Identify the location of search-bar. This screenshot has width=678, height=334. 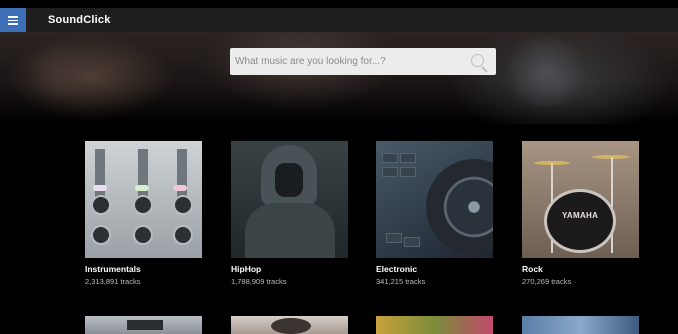
(363, 61).